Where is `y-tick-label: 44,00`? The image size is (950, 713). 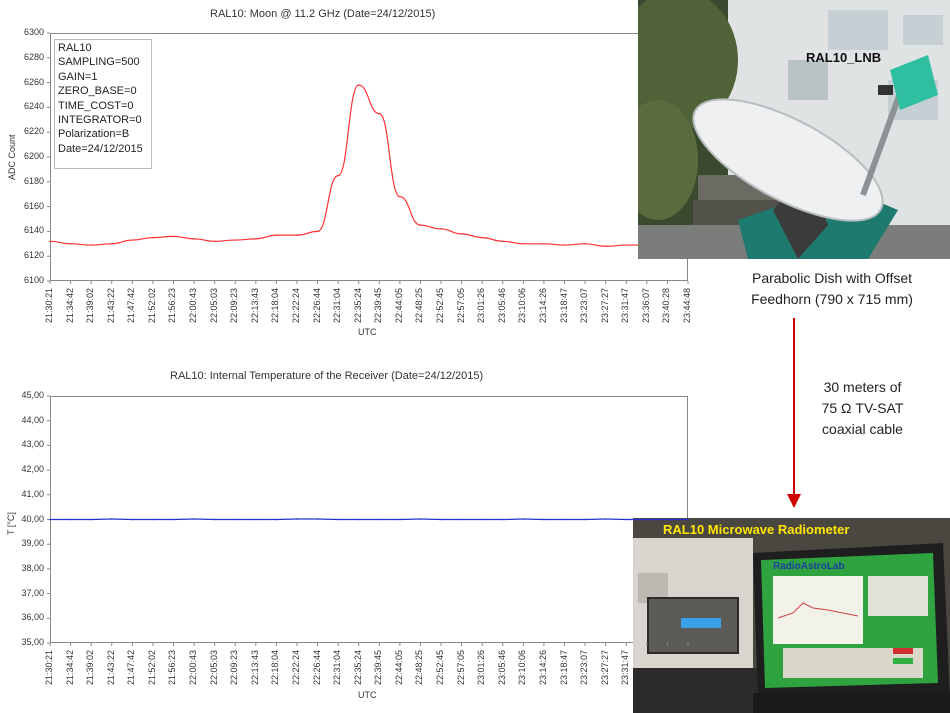 y-tick-label: 44,00 is located at coordinates (32, 419).